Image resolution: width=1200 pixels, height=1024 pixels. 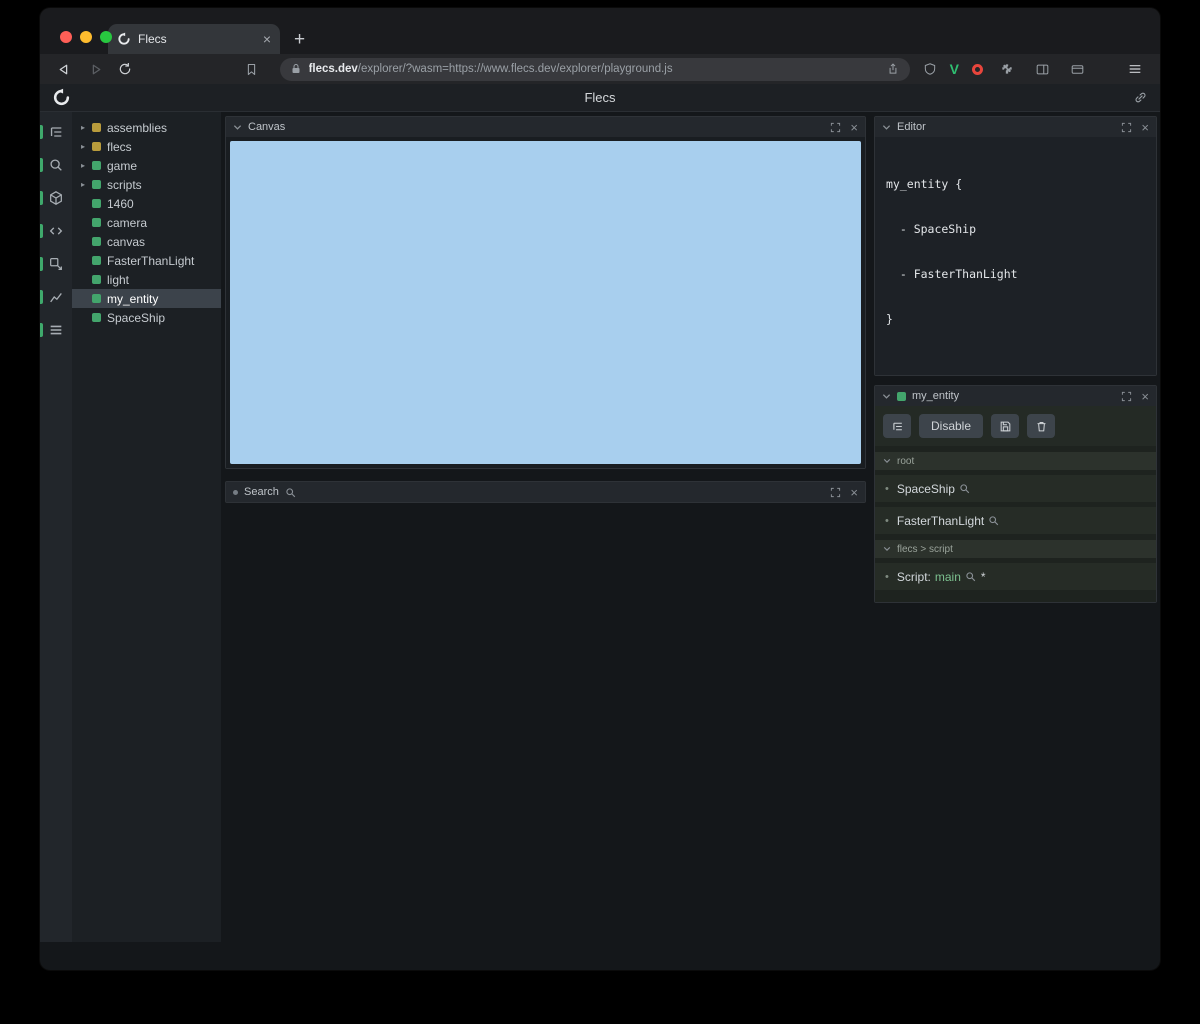 What do you see at coordinates (925, 549) in the screenshot?
I see `section-label: flecs > script` at bounding box center [925, 549].